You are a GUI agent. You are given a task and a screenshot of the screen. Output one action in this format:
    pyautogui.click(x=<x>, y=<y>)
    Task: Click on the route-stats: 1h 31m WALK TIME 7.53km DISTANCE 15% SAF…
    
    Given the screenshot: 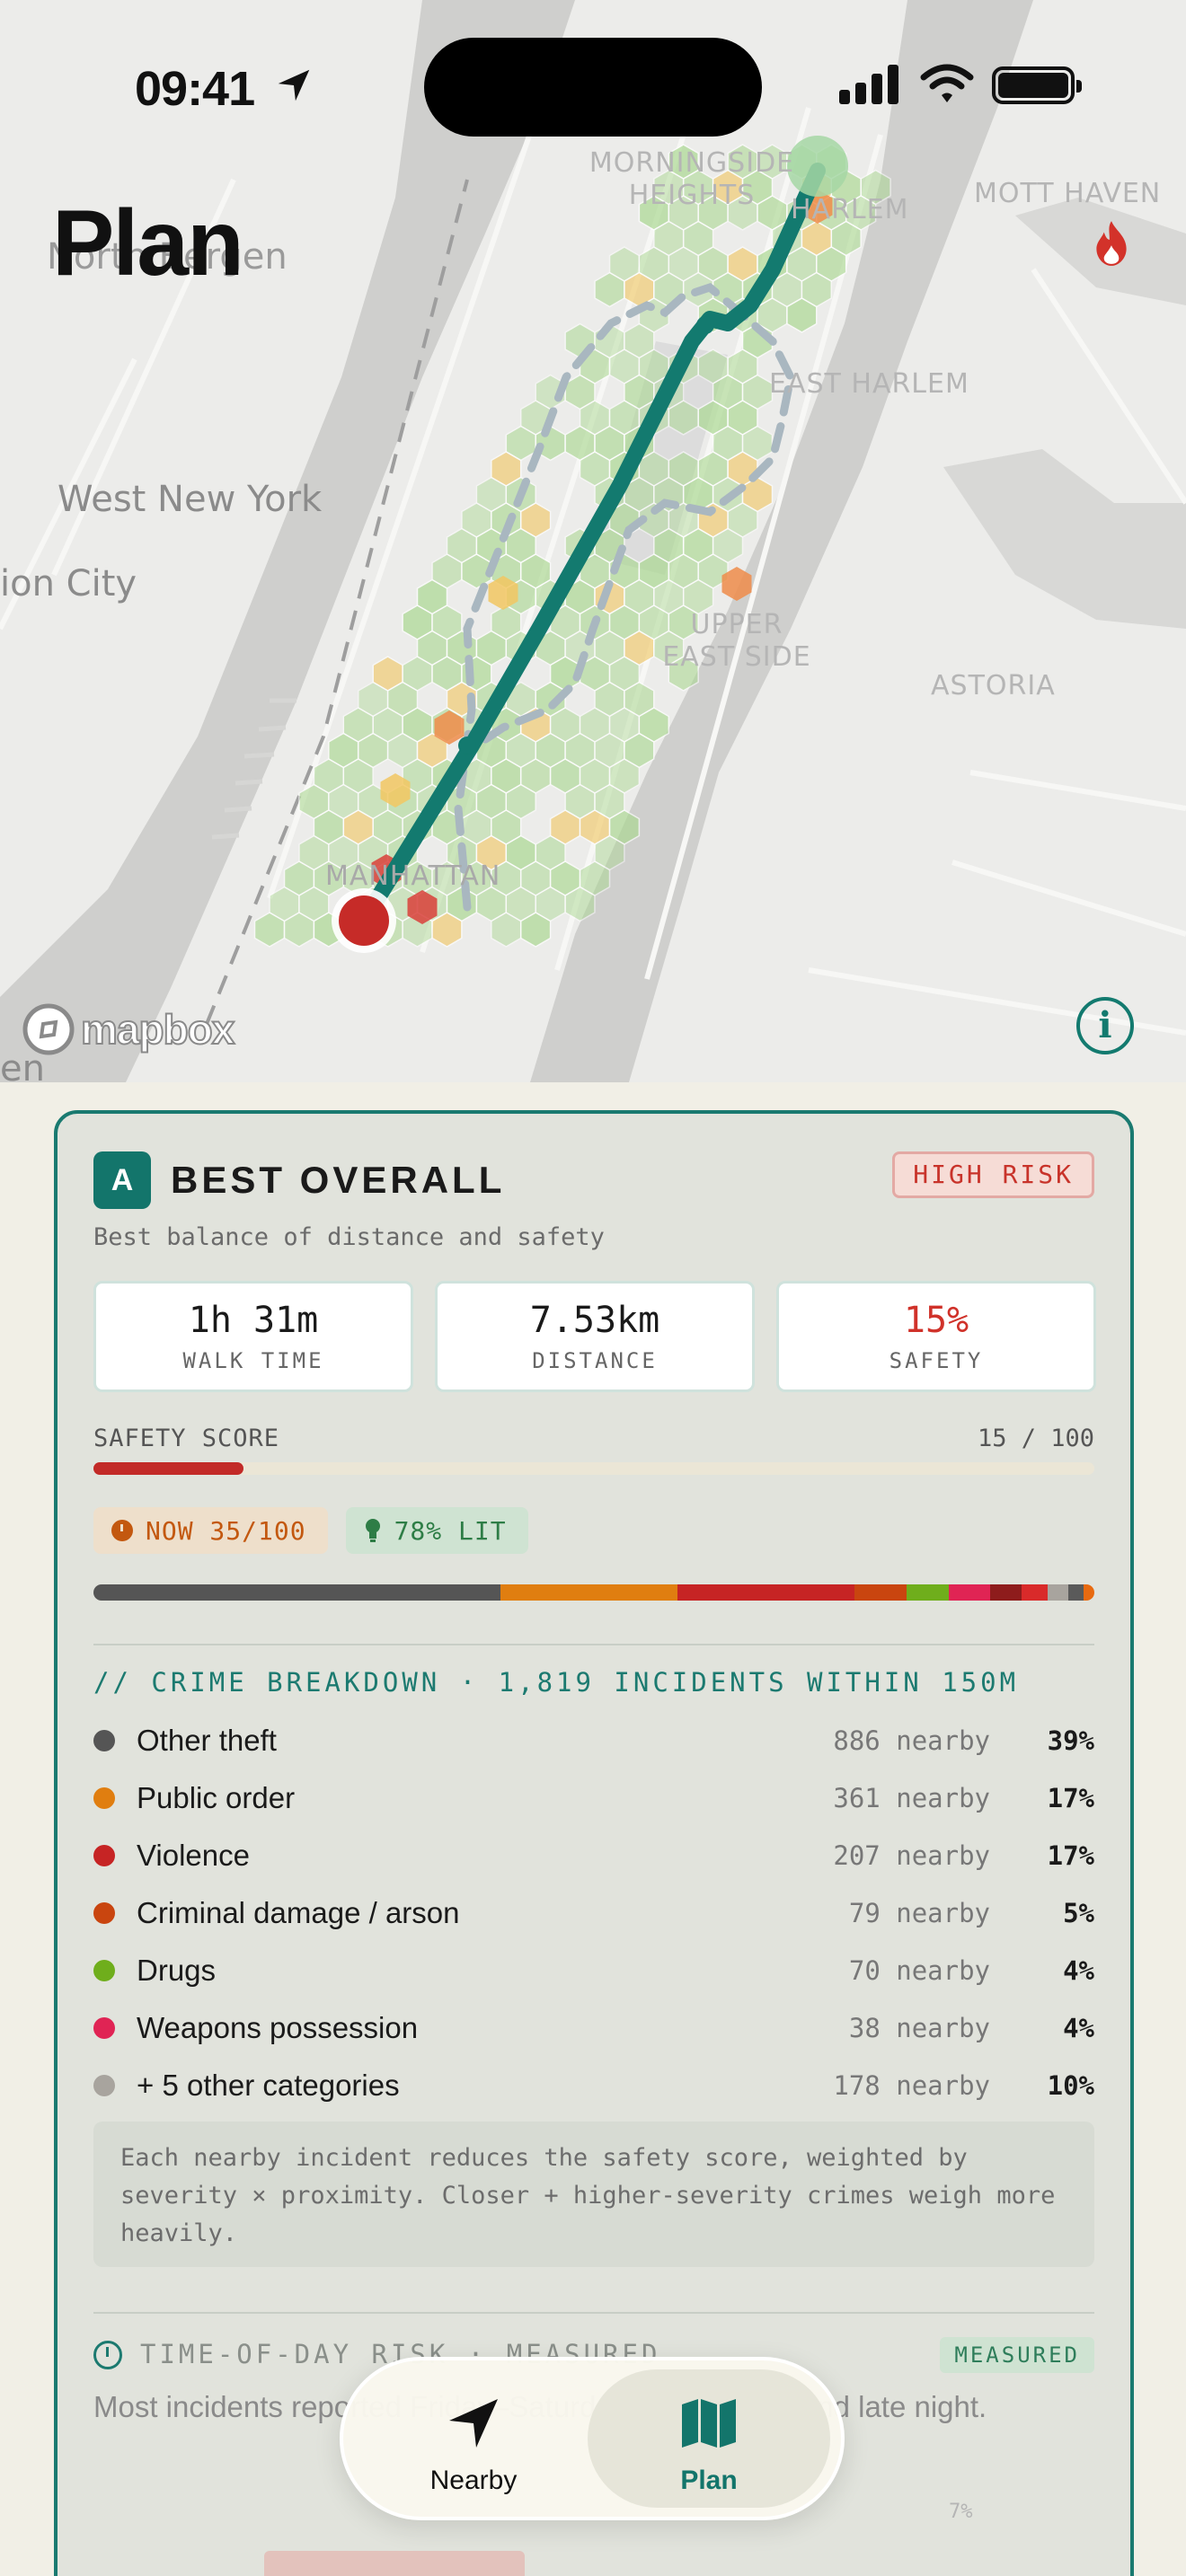 What is the action you would take?
    pyautogui.click(x=594, y=1336)
    